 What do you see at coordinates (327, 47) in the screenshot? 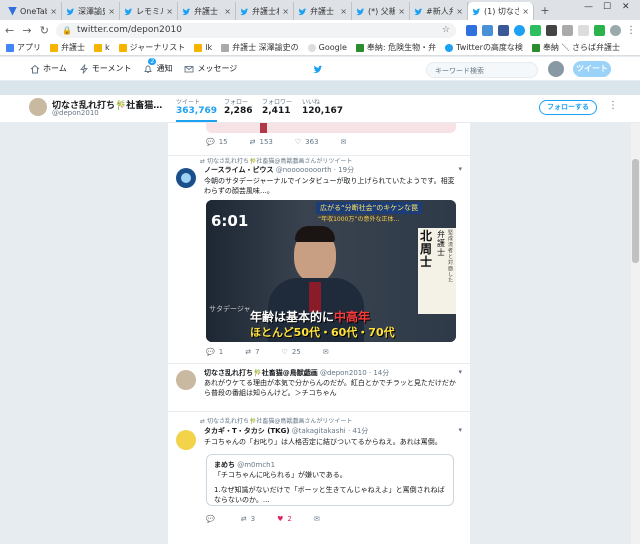
I see `bookmark-link: Google` at bounding box center [327, 47].